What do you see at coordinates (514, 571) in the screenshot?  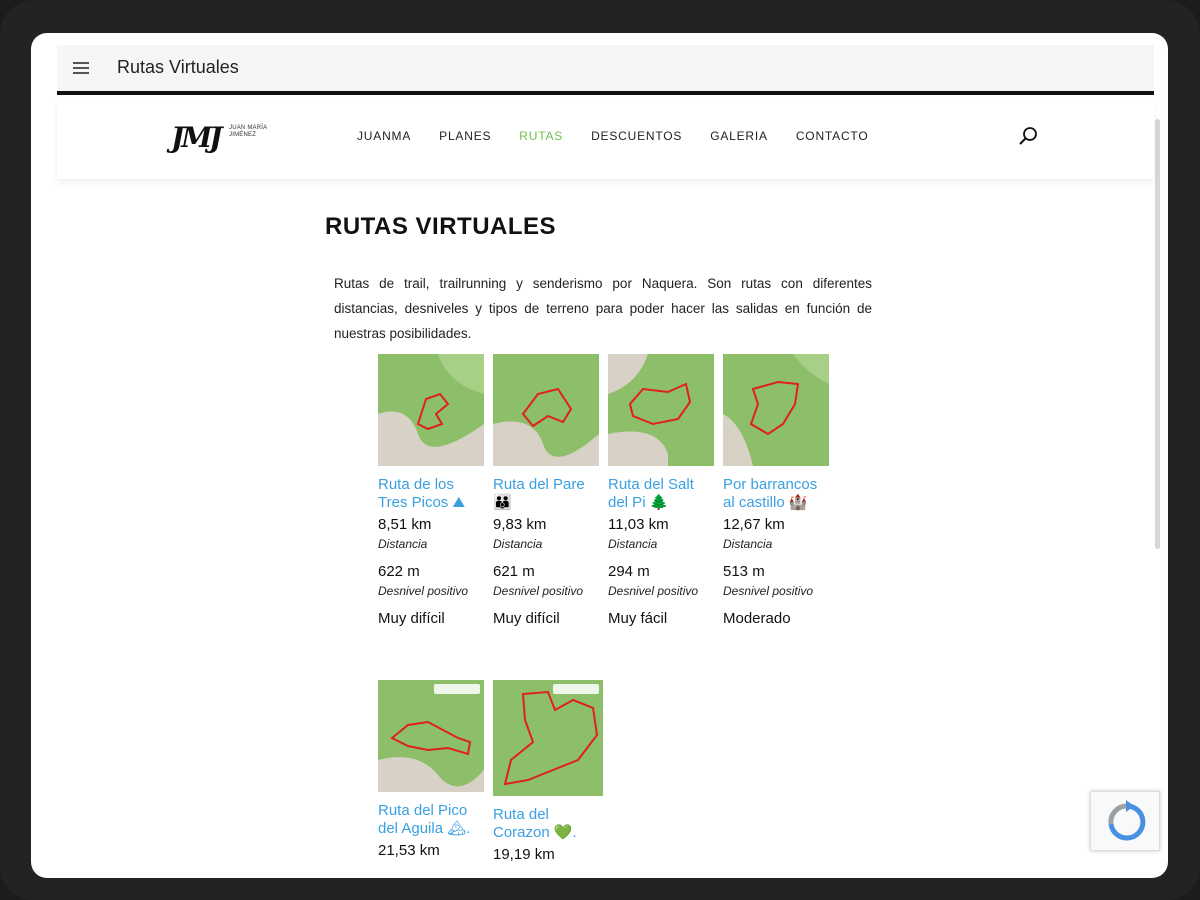 I see `route-elevation: 621 m` at bounding box center [514, 571].